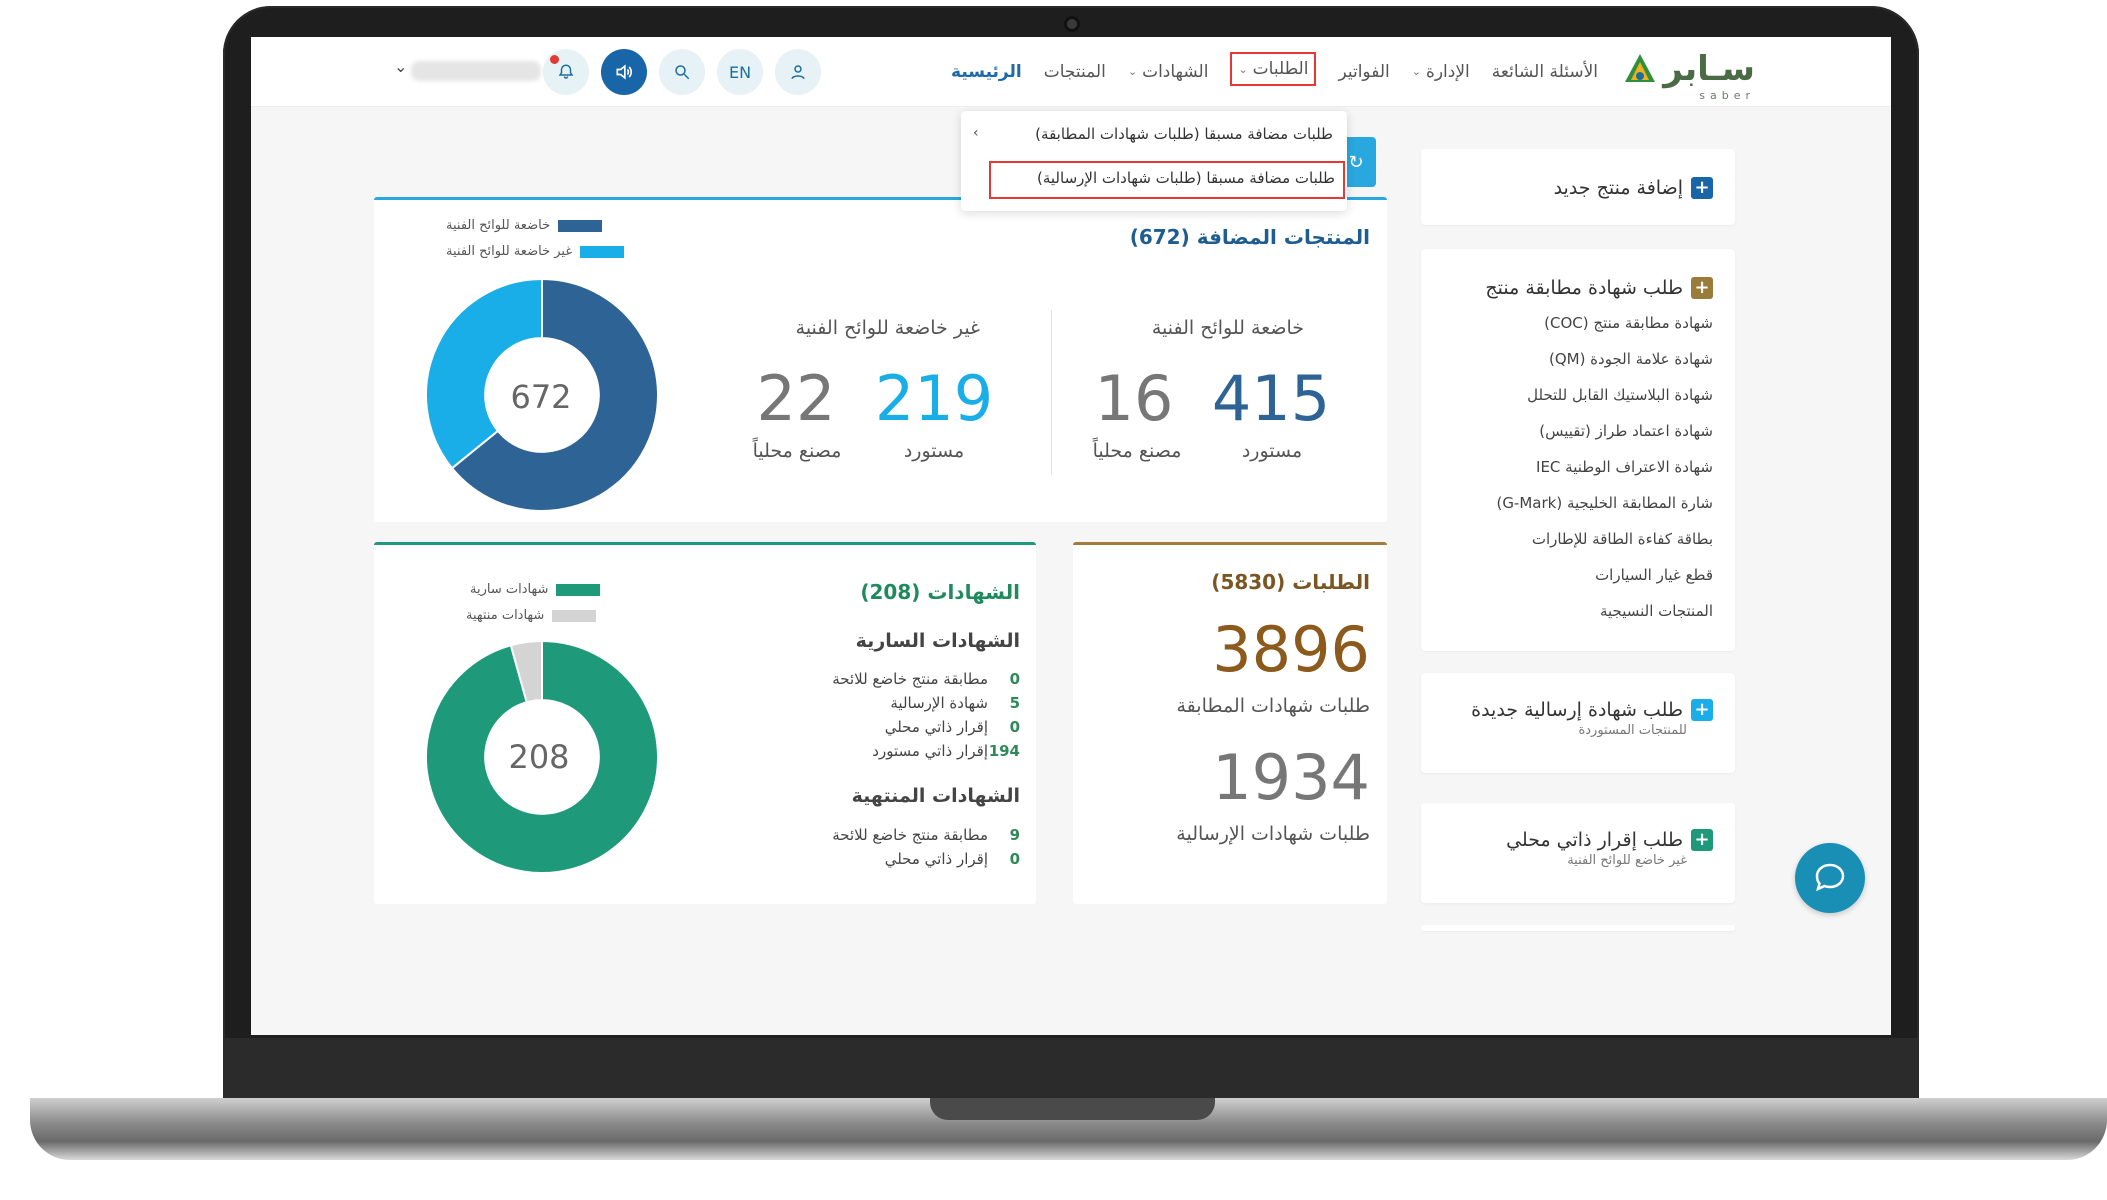 Image resolution: width=2107 pixels, height=1200 pixels. Describe the element at coordinates (1727, 95) in the screenshot. I see `logo-subtitle: saber` at that location.